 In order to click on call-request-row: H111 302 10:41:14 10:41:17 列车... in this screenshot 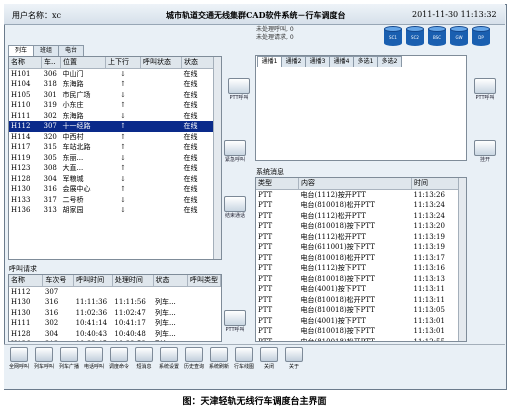, I will do `click(115, 323)`.